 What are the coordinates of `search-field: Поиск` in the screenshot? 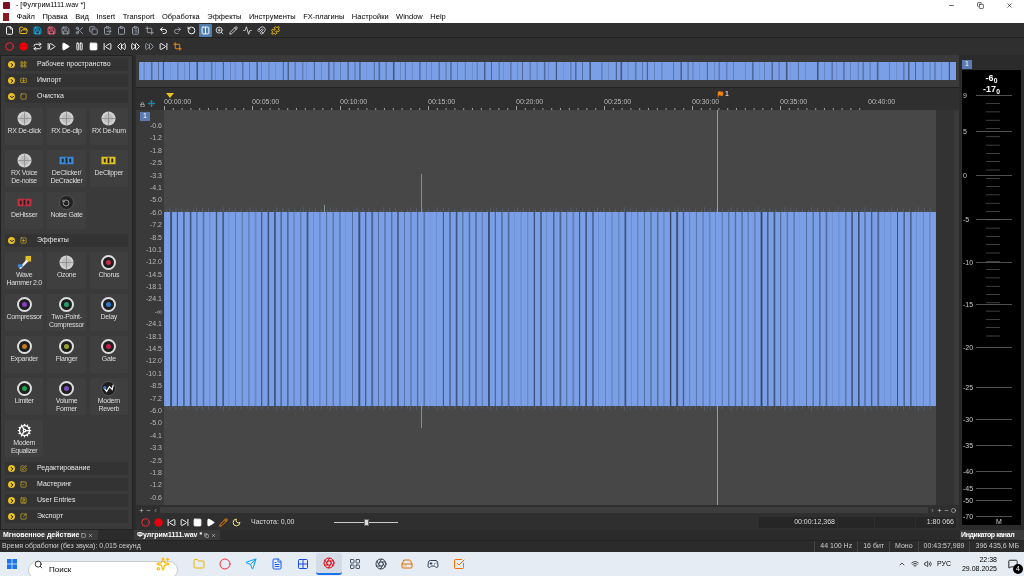 It's located at (103, 568).